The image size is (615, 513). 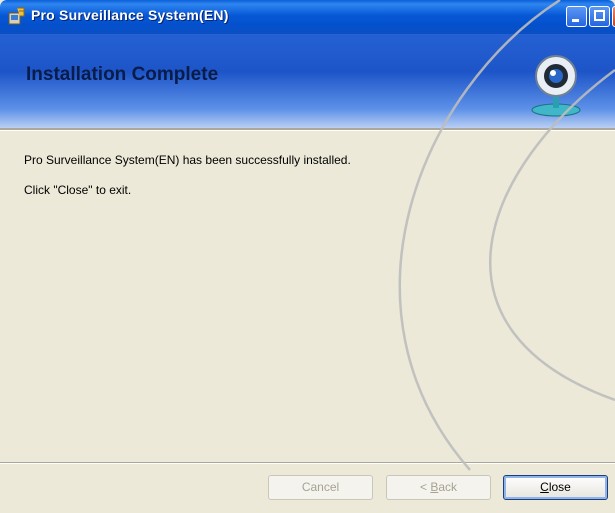 I want to click on page-title: Installation Complete, so click(x=122, y=74).